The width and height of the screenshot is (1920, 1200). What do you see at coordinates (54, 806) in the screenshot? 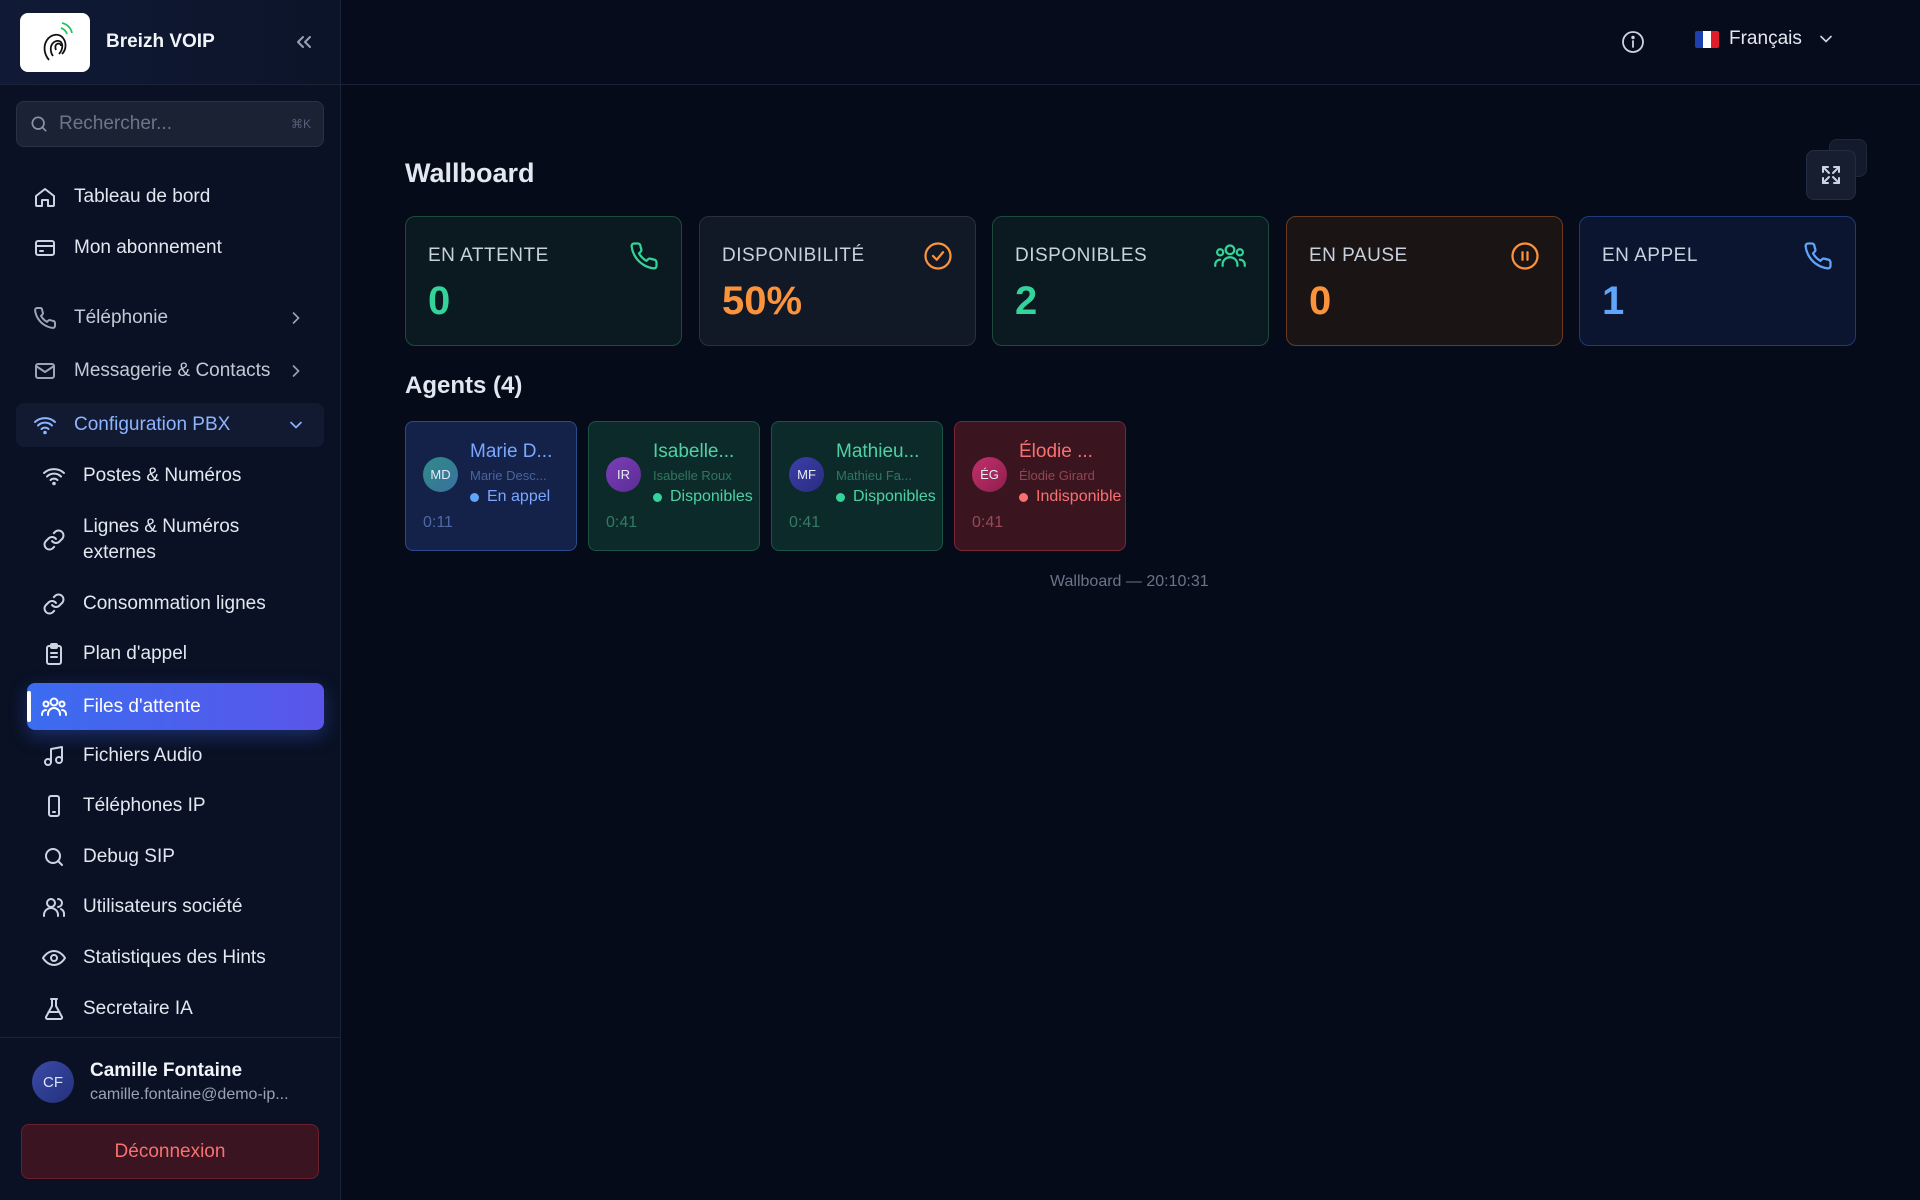
I see `smartphone-icon` at bounding box center [54, 806].